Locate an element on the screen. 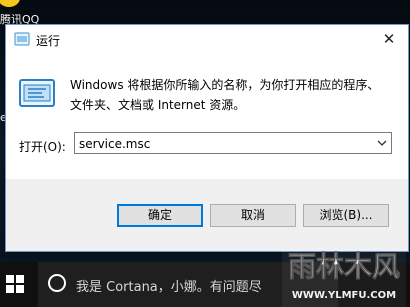 This screenshot has width=410, height=307. dialog-titlebar: 运行 ✕ is located at coordinates (207, 40).